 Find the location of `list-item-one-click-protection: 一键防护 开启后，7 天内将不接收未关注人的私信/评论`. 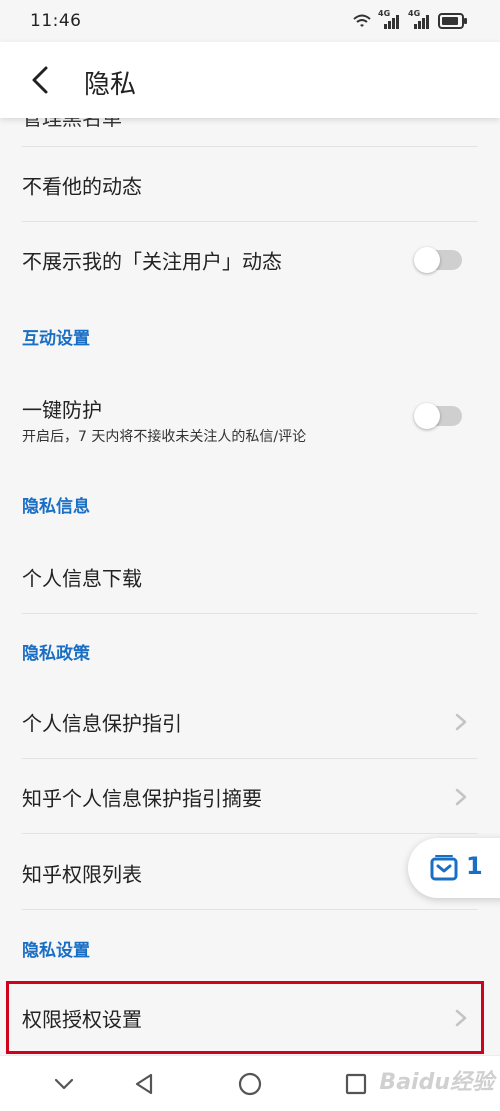

list-item-one-click-protection: 一键防护 开启后，7 天内将不接收未关注人的私信/评论 is located at coordinates (250, 416).